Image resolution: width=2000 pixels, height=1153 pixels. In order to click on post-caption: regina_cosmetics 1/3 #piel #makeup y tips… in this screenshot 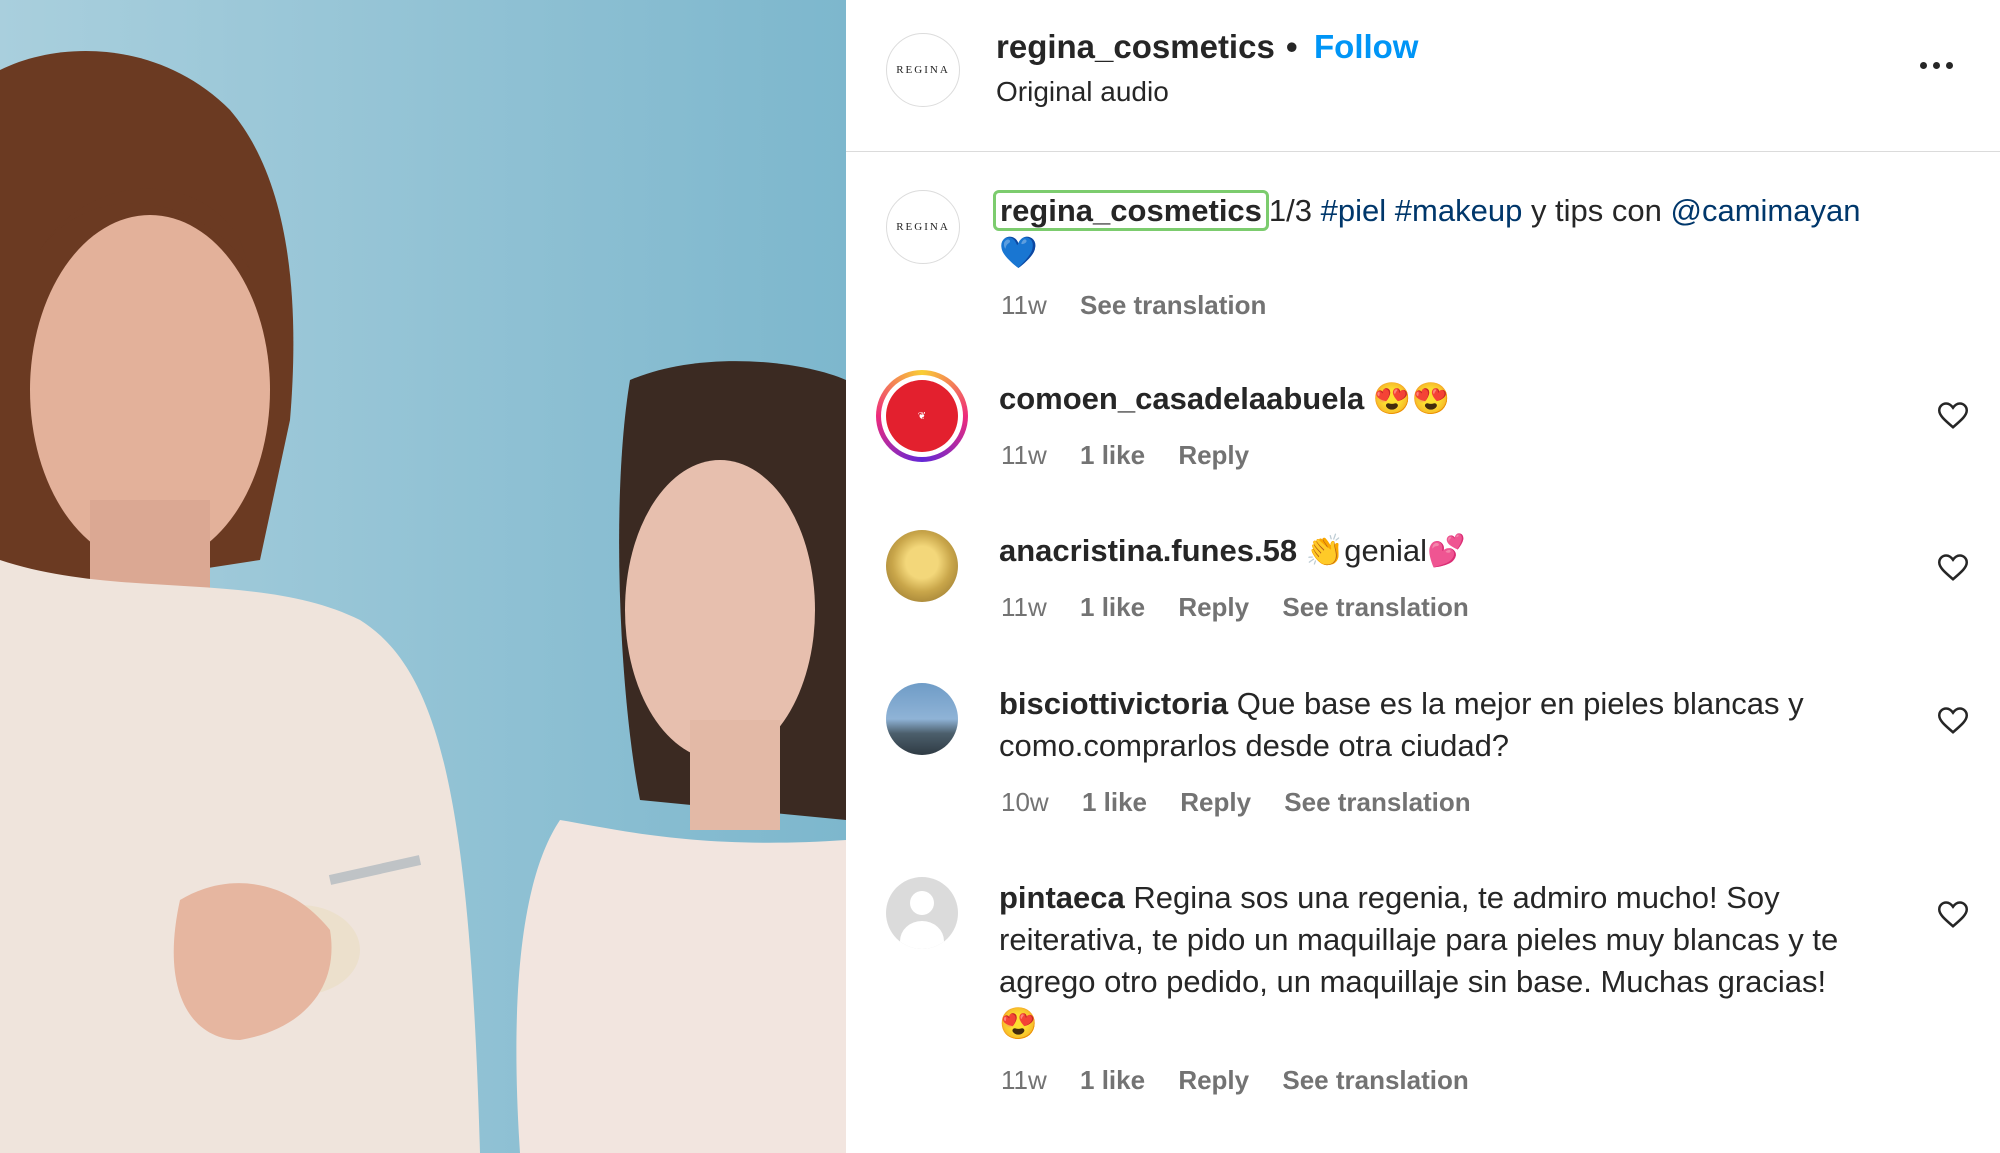, I will do `click(1476, 232)`.